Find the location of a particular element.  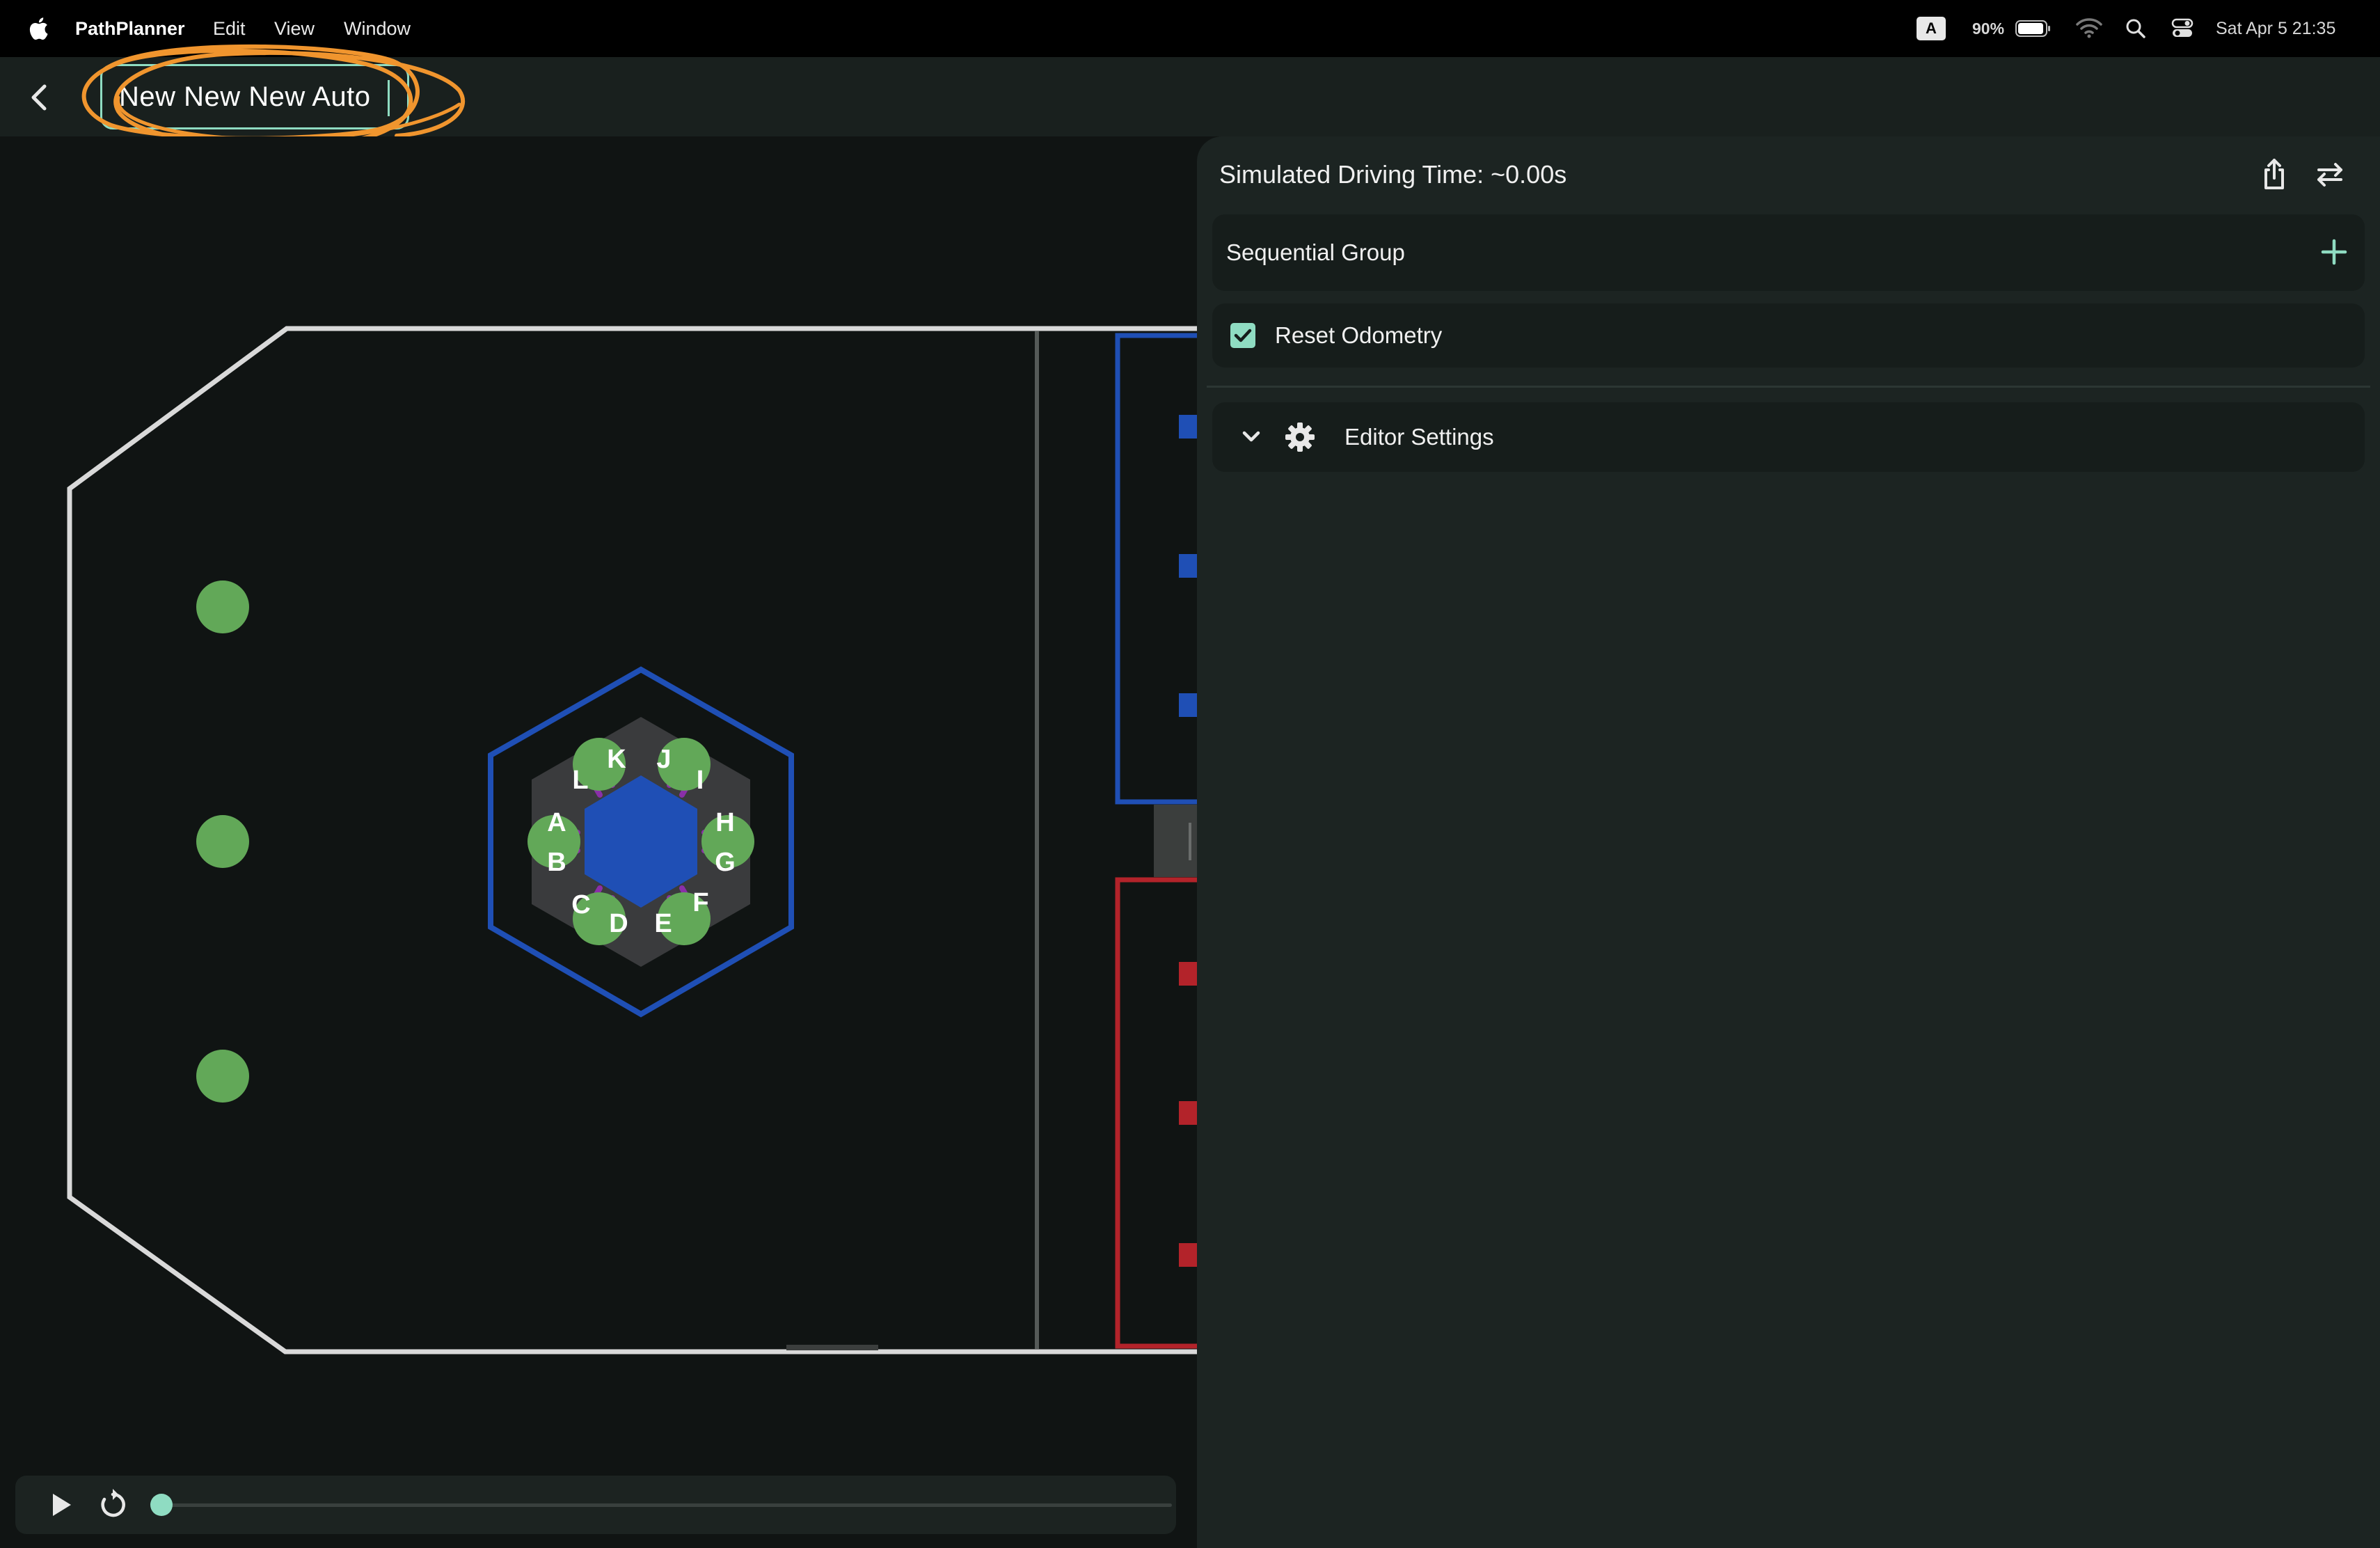

auto-name-value: New New New Auto is located at coordinates (245, 96).